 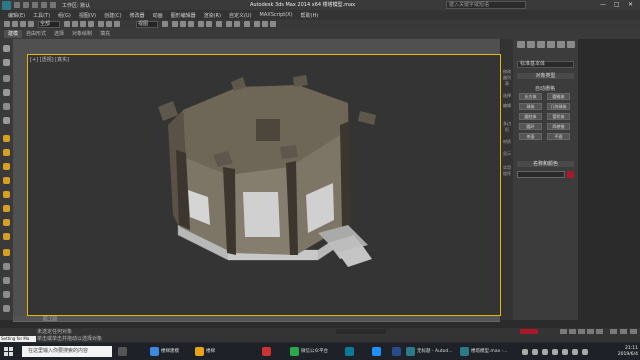 What do you see at coordinates (8, 351) in the screenshot?
I see `start-button` at bounding box center [8, 351].